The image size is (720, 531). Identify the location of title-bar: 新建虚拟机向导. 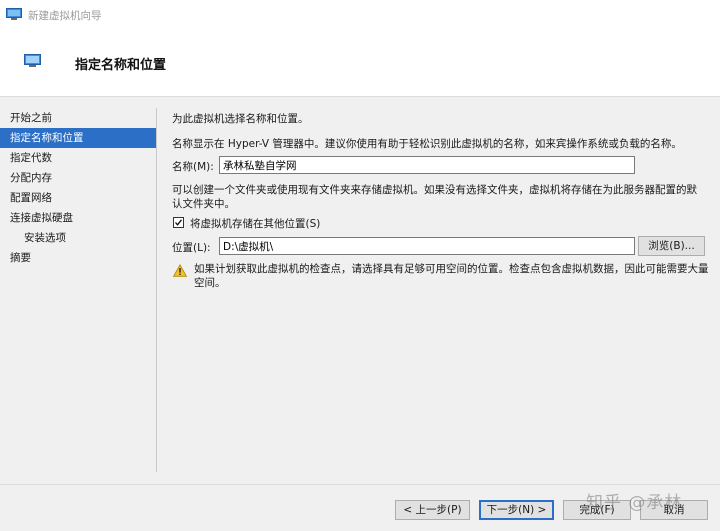
(360, 14).